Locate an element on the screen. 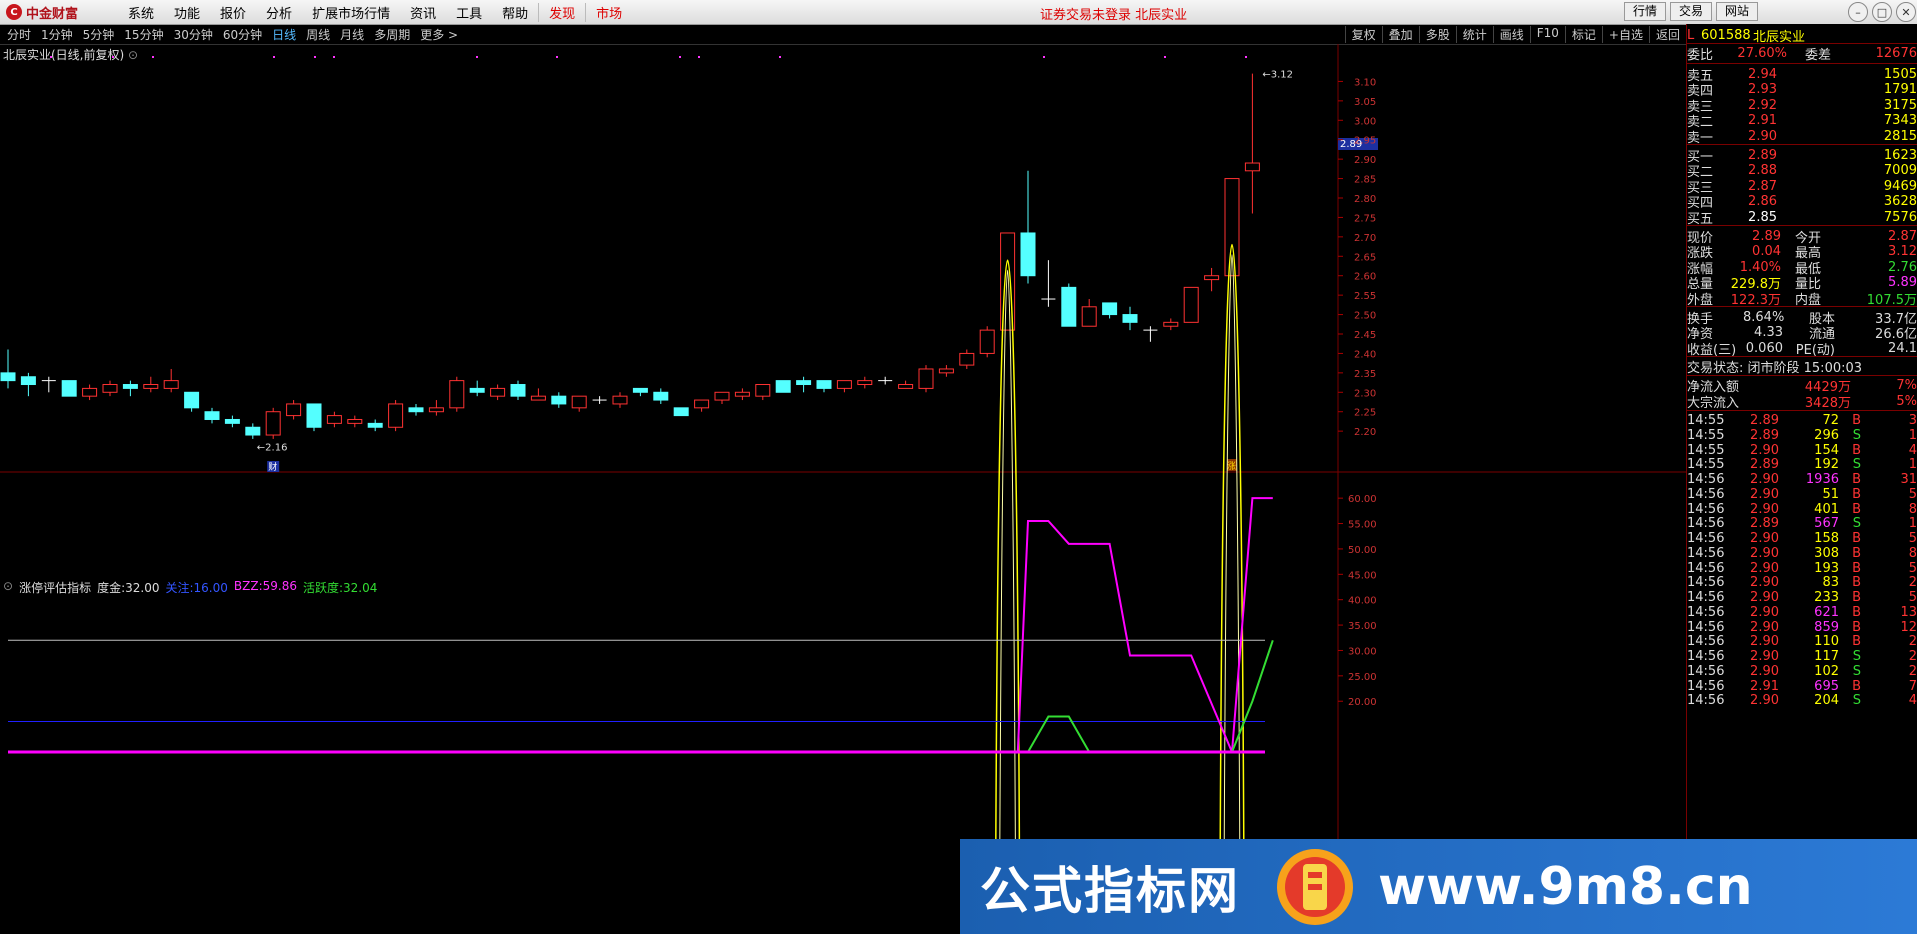  period-tab-8: 月线 is located at coordinates (352, 34).